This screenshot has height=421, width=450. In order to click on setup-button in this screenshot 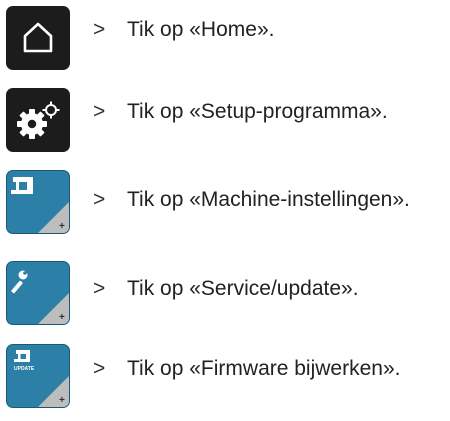, I will do `click(38, 120)`.